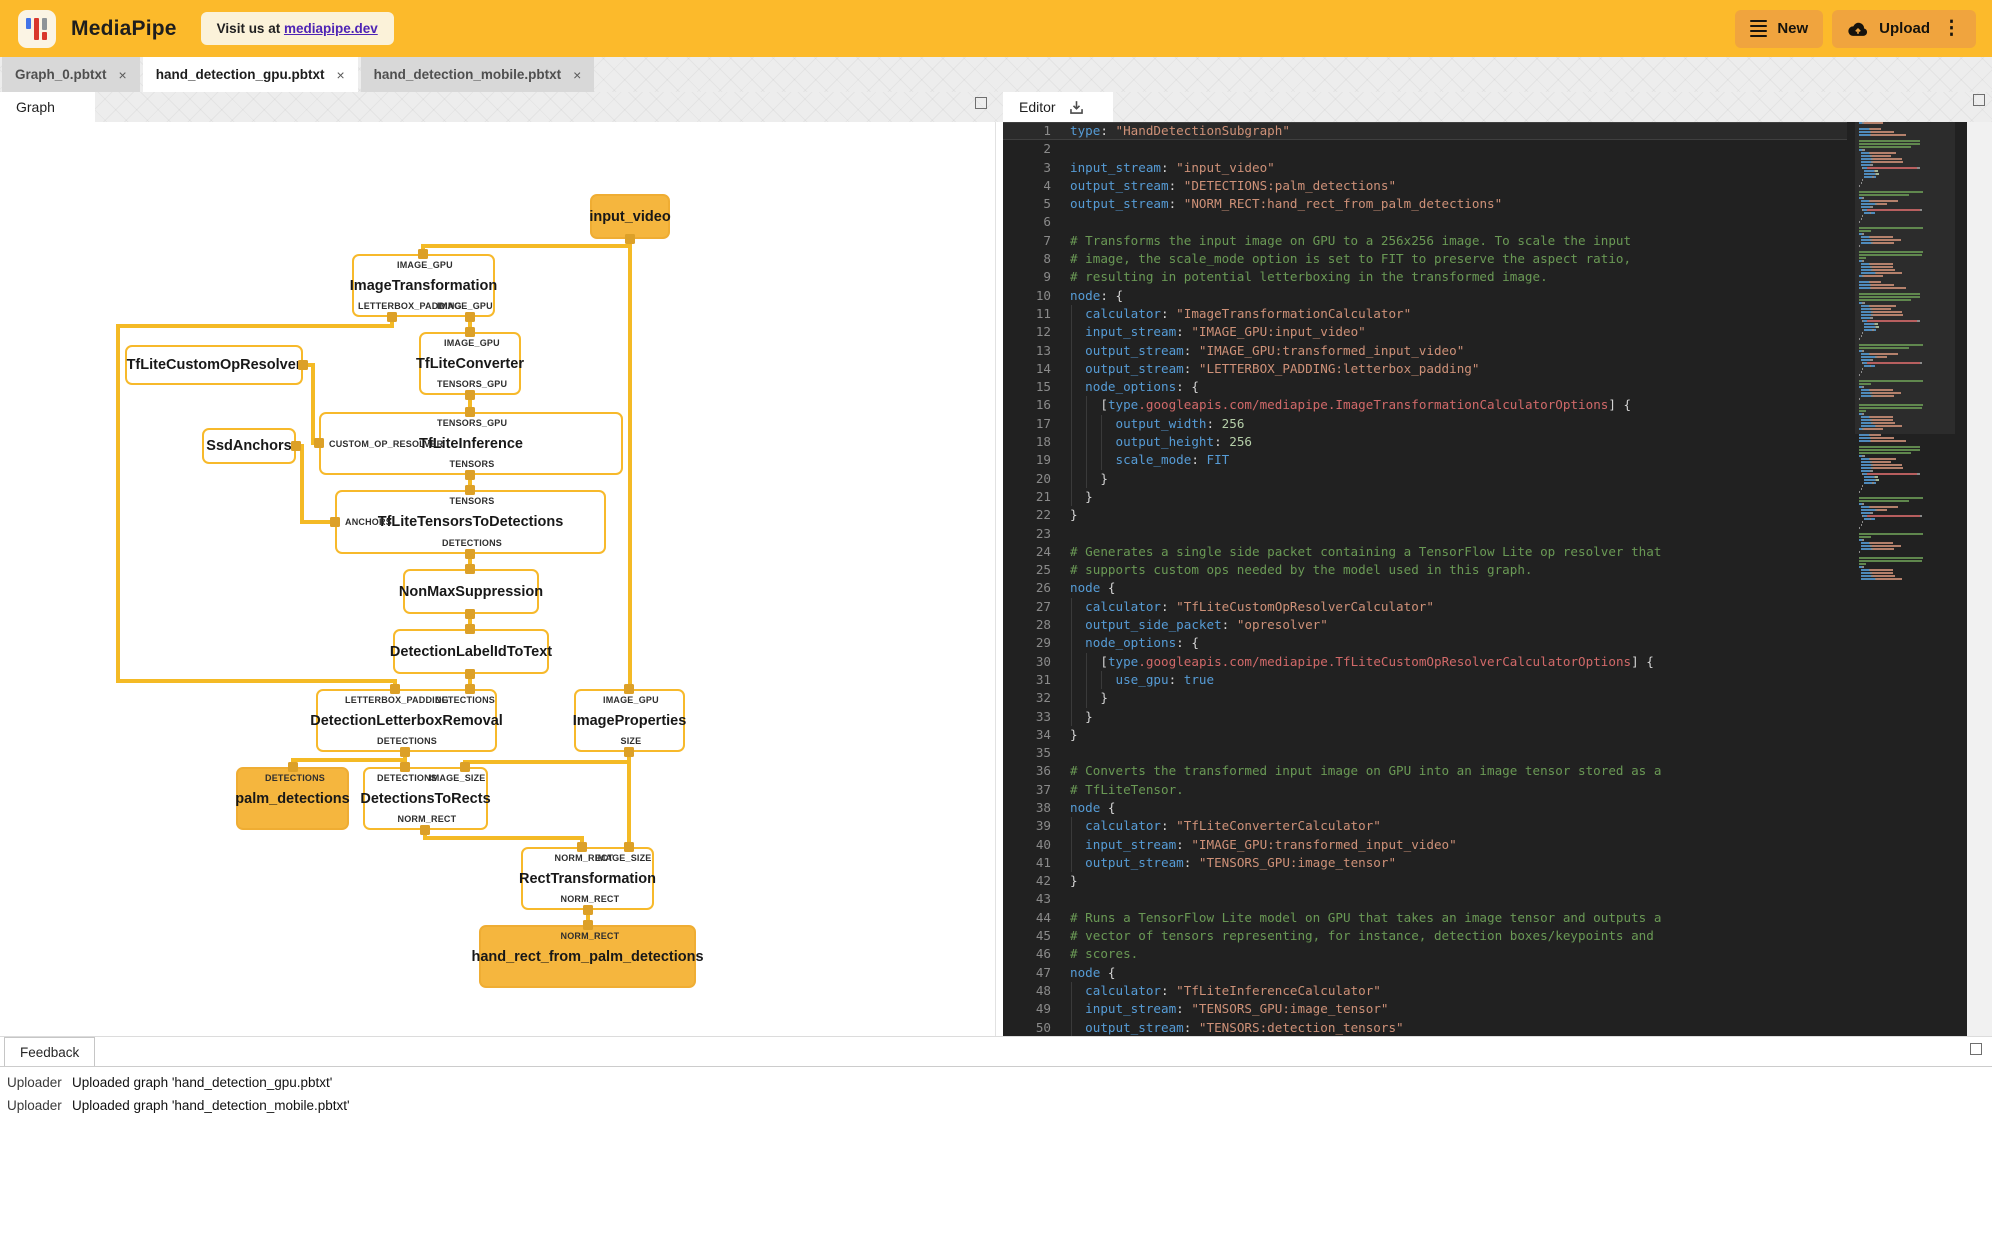  What do you see at coordinates (1425, 735) in the screenshot?
I see `code-line-34: 34}` at bounding box center [1425, 735].